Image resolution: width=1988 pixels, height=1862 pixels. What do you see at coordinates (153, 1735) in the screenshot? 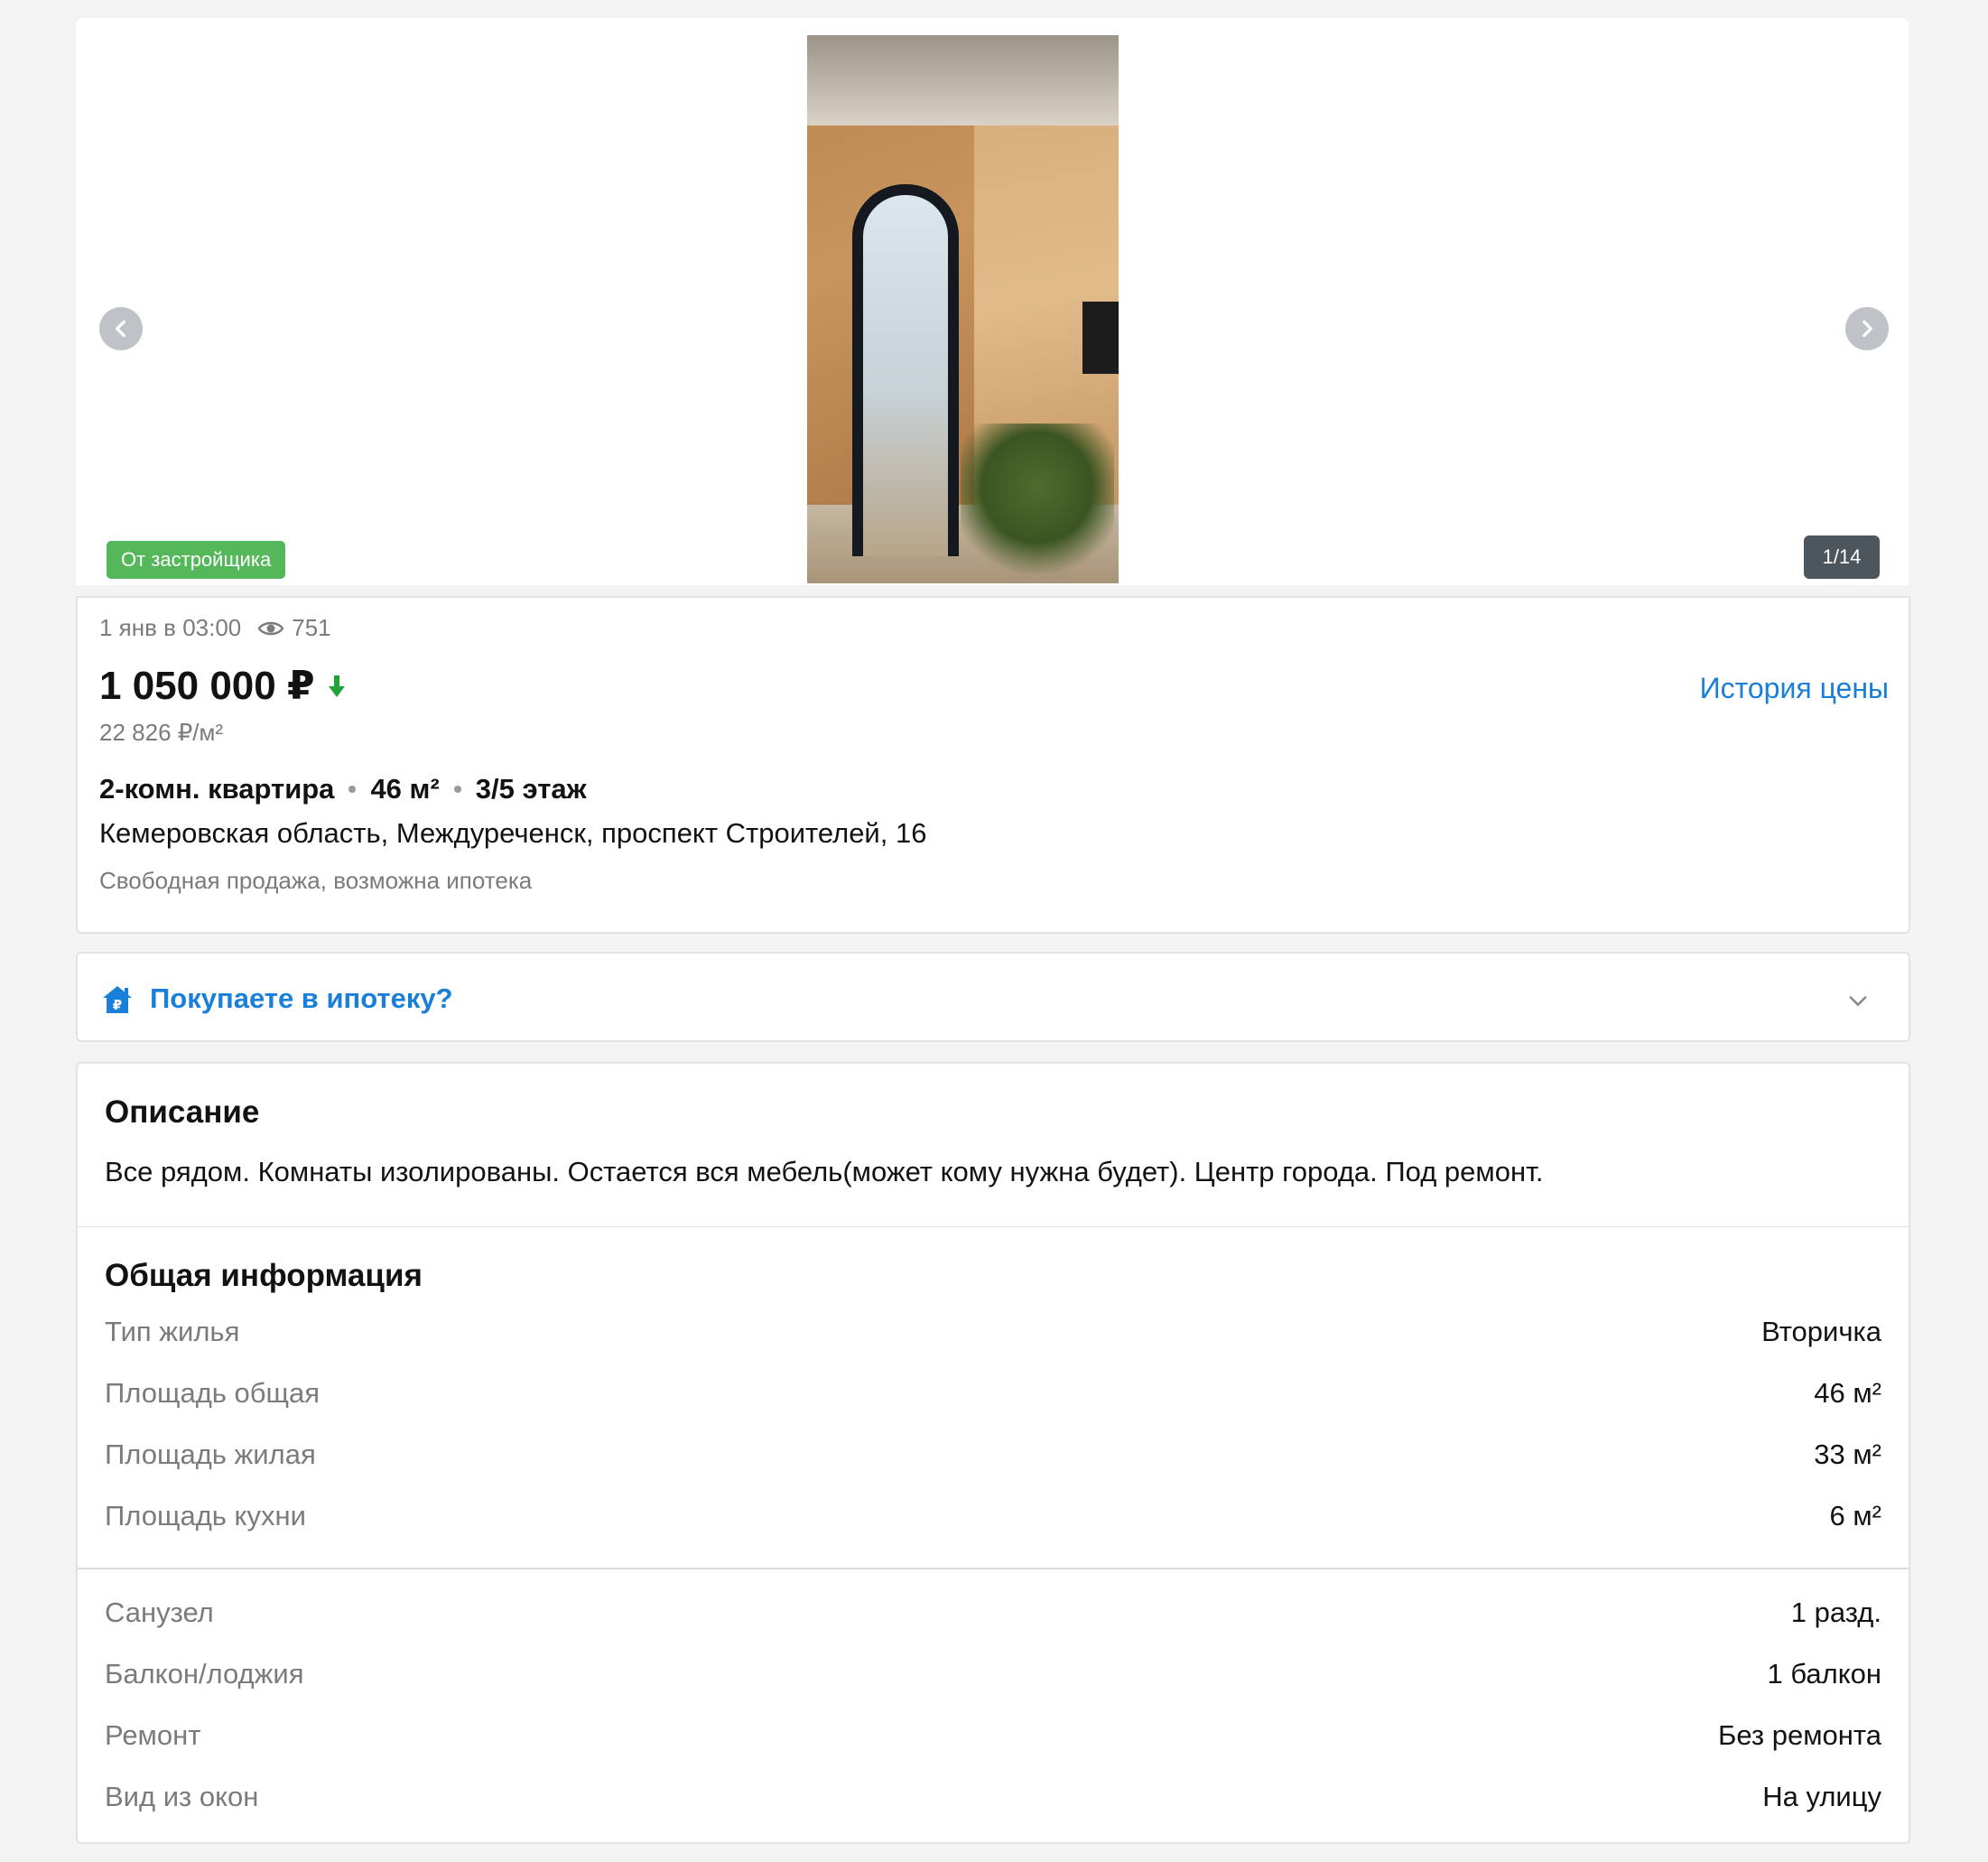
I see `param-key: Ремонт` at bounding box center [153, 1735].